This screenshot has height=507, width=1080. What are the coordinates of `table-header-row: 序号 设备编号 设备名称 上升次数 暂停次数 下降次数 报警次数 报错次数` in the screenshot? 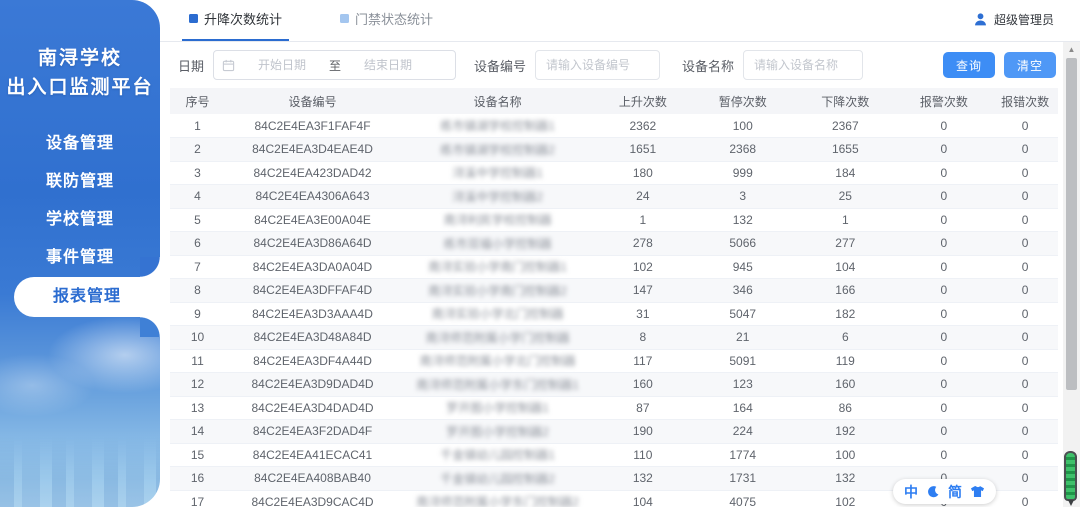 It's located at (614, 101).